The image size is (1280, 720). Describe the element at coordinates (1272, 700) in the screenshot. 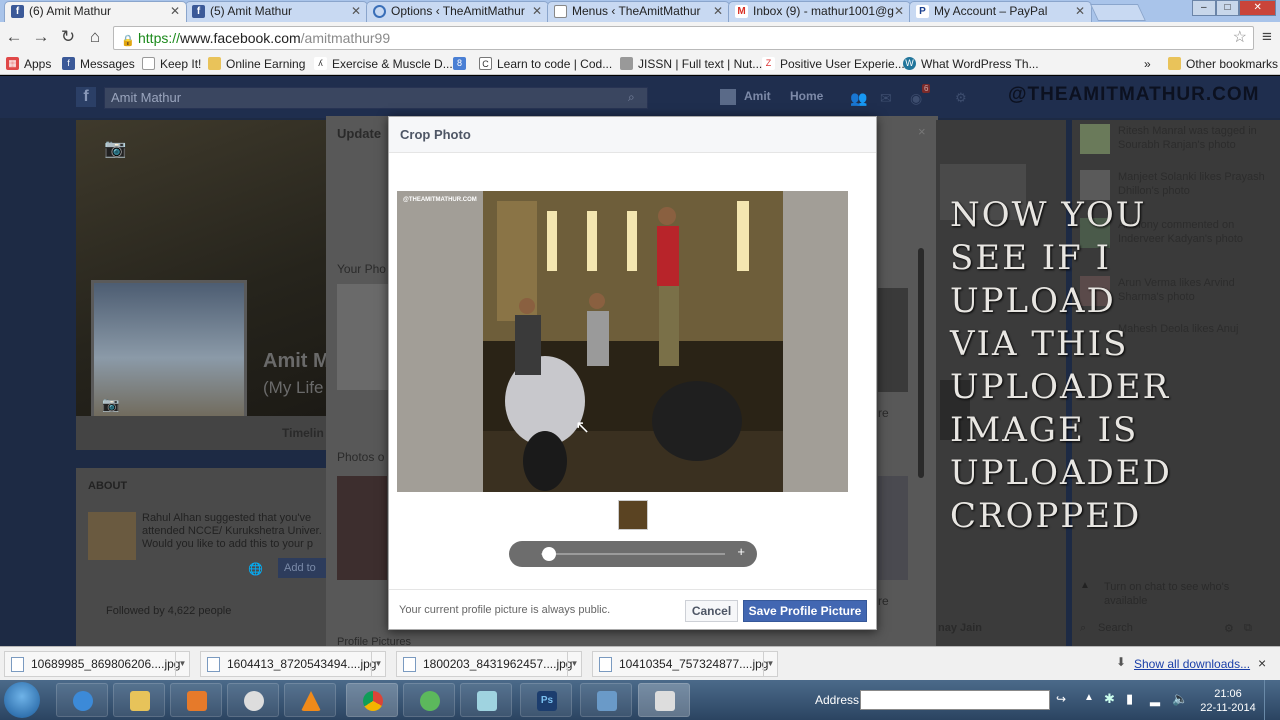

I see `show-desktop-button` at that location.